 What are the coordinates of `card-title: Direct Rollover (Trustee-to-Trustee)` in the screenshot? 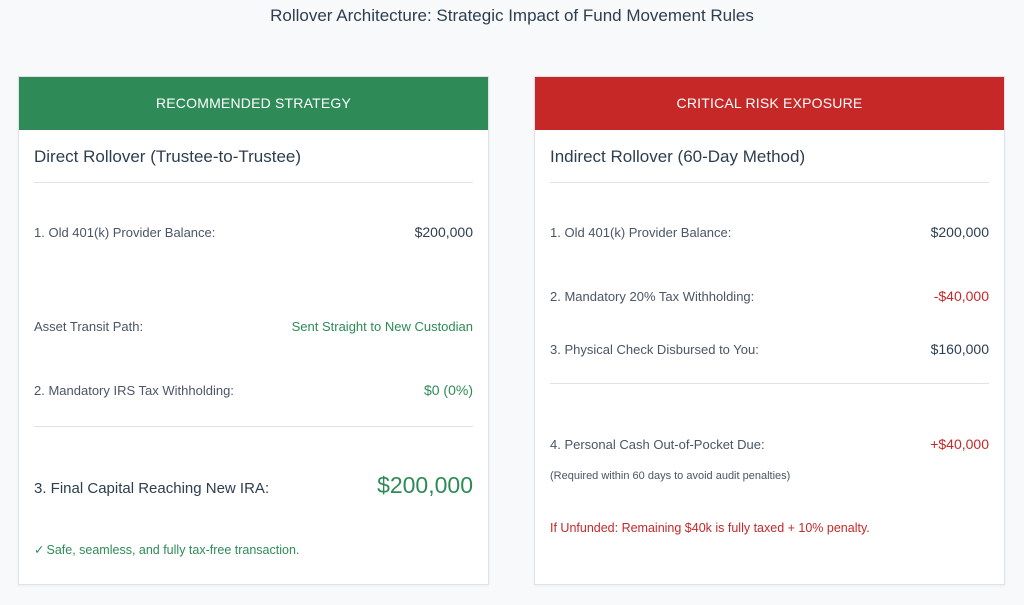 It's located at (168, 156).